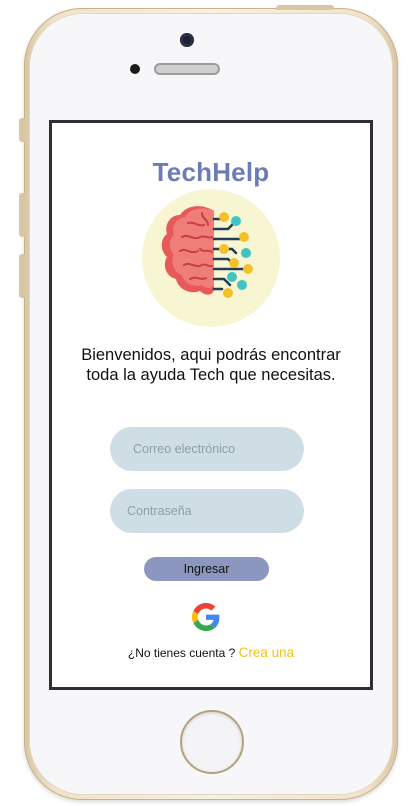  I want to click on front-camera, so click(187, 40).